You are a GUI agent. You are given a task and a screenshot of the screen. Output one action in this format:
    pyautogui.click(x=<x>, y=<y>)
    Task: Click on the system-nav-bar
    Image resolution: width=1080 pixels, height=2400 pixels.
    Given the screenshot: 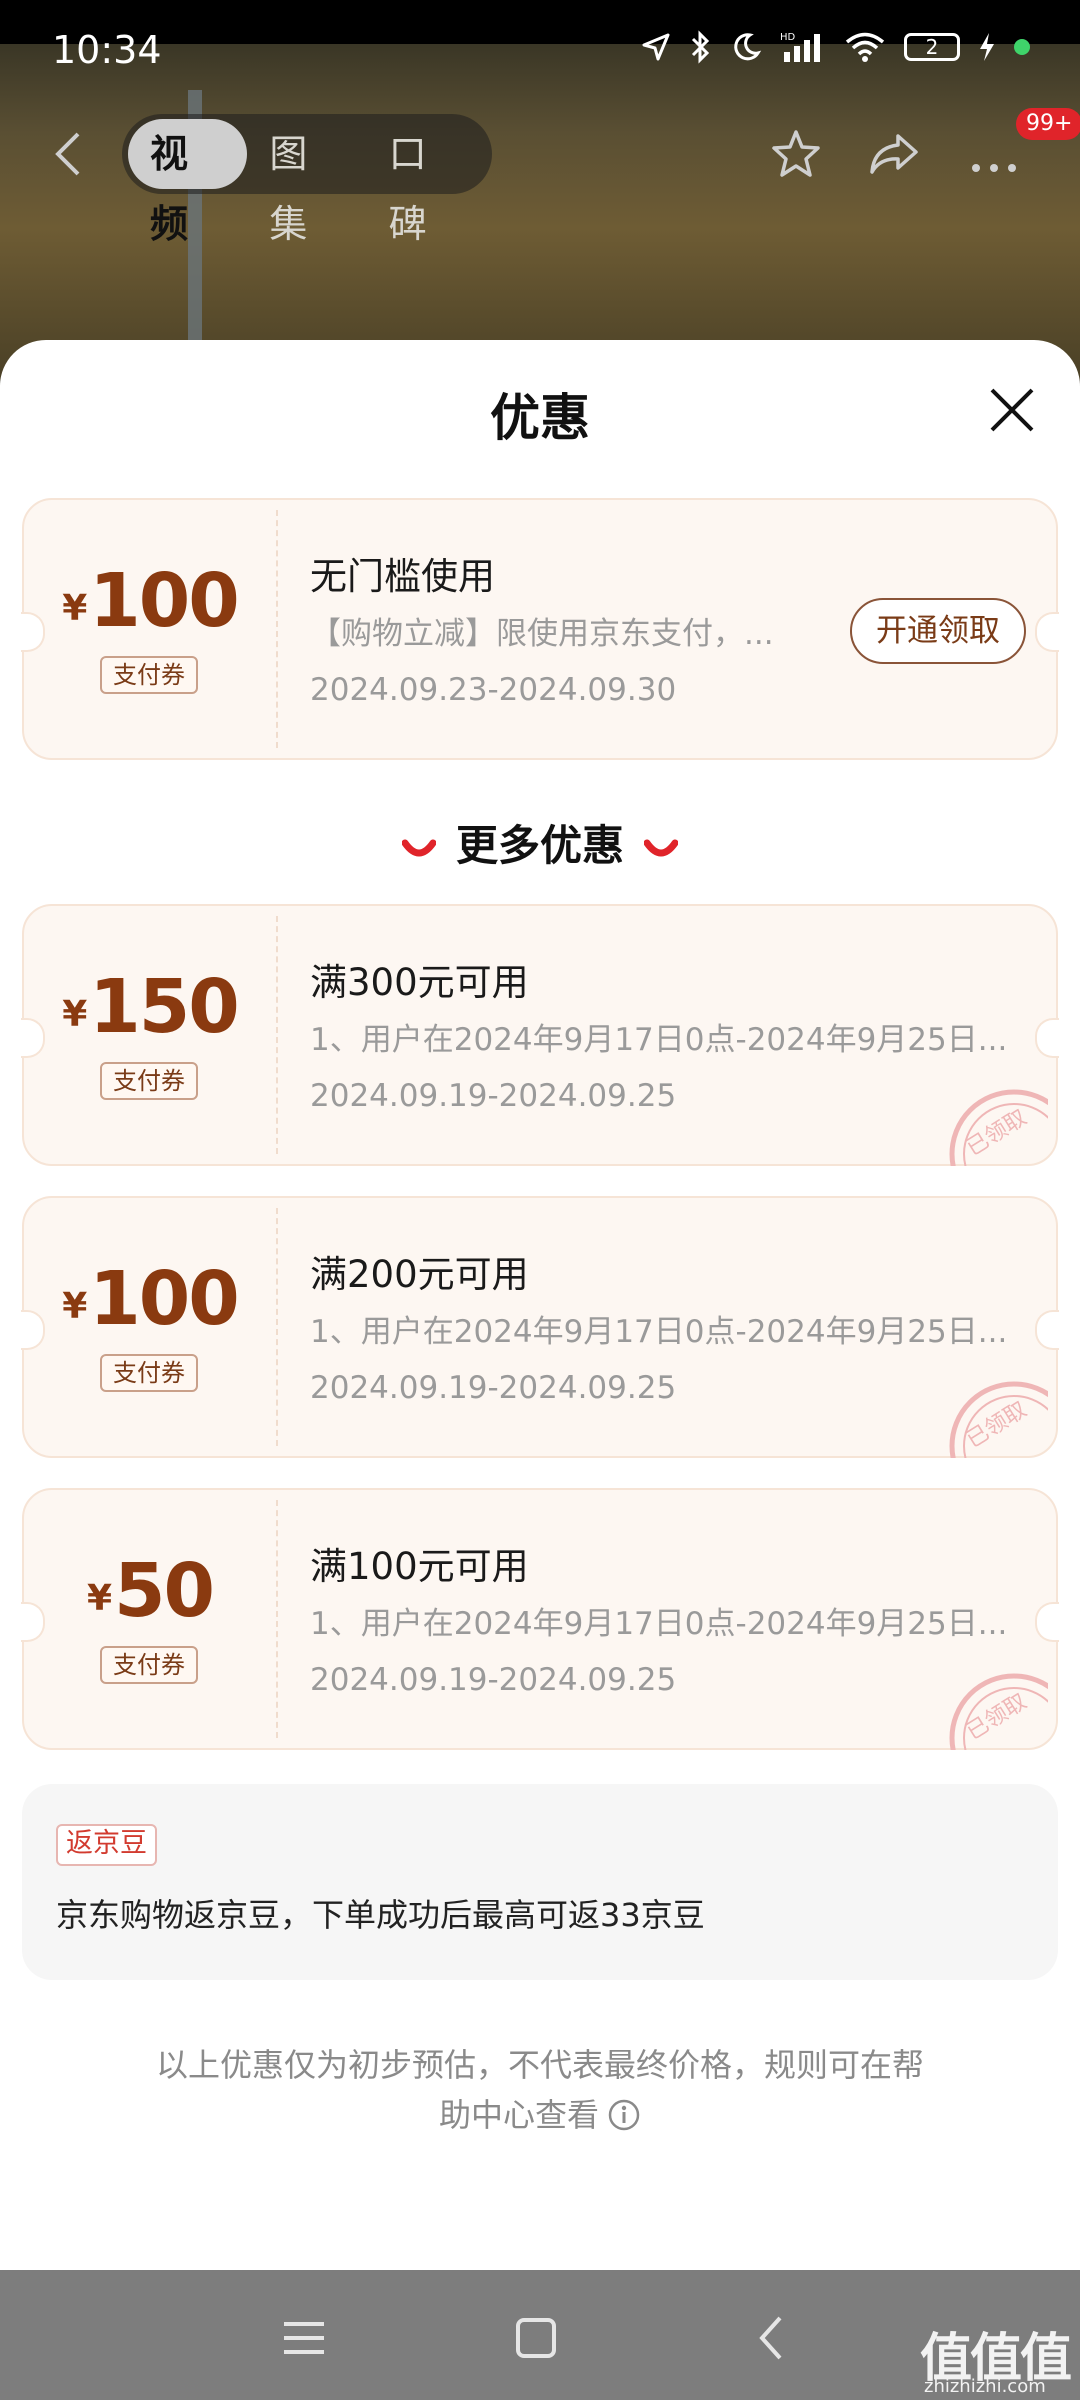 What is the action you would take?
    pyautogui.click(x=540, y=2335)
    